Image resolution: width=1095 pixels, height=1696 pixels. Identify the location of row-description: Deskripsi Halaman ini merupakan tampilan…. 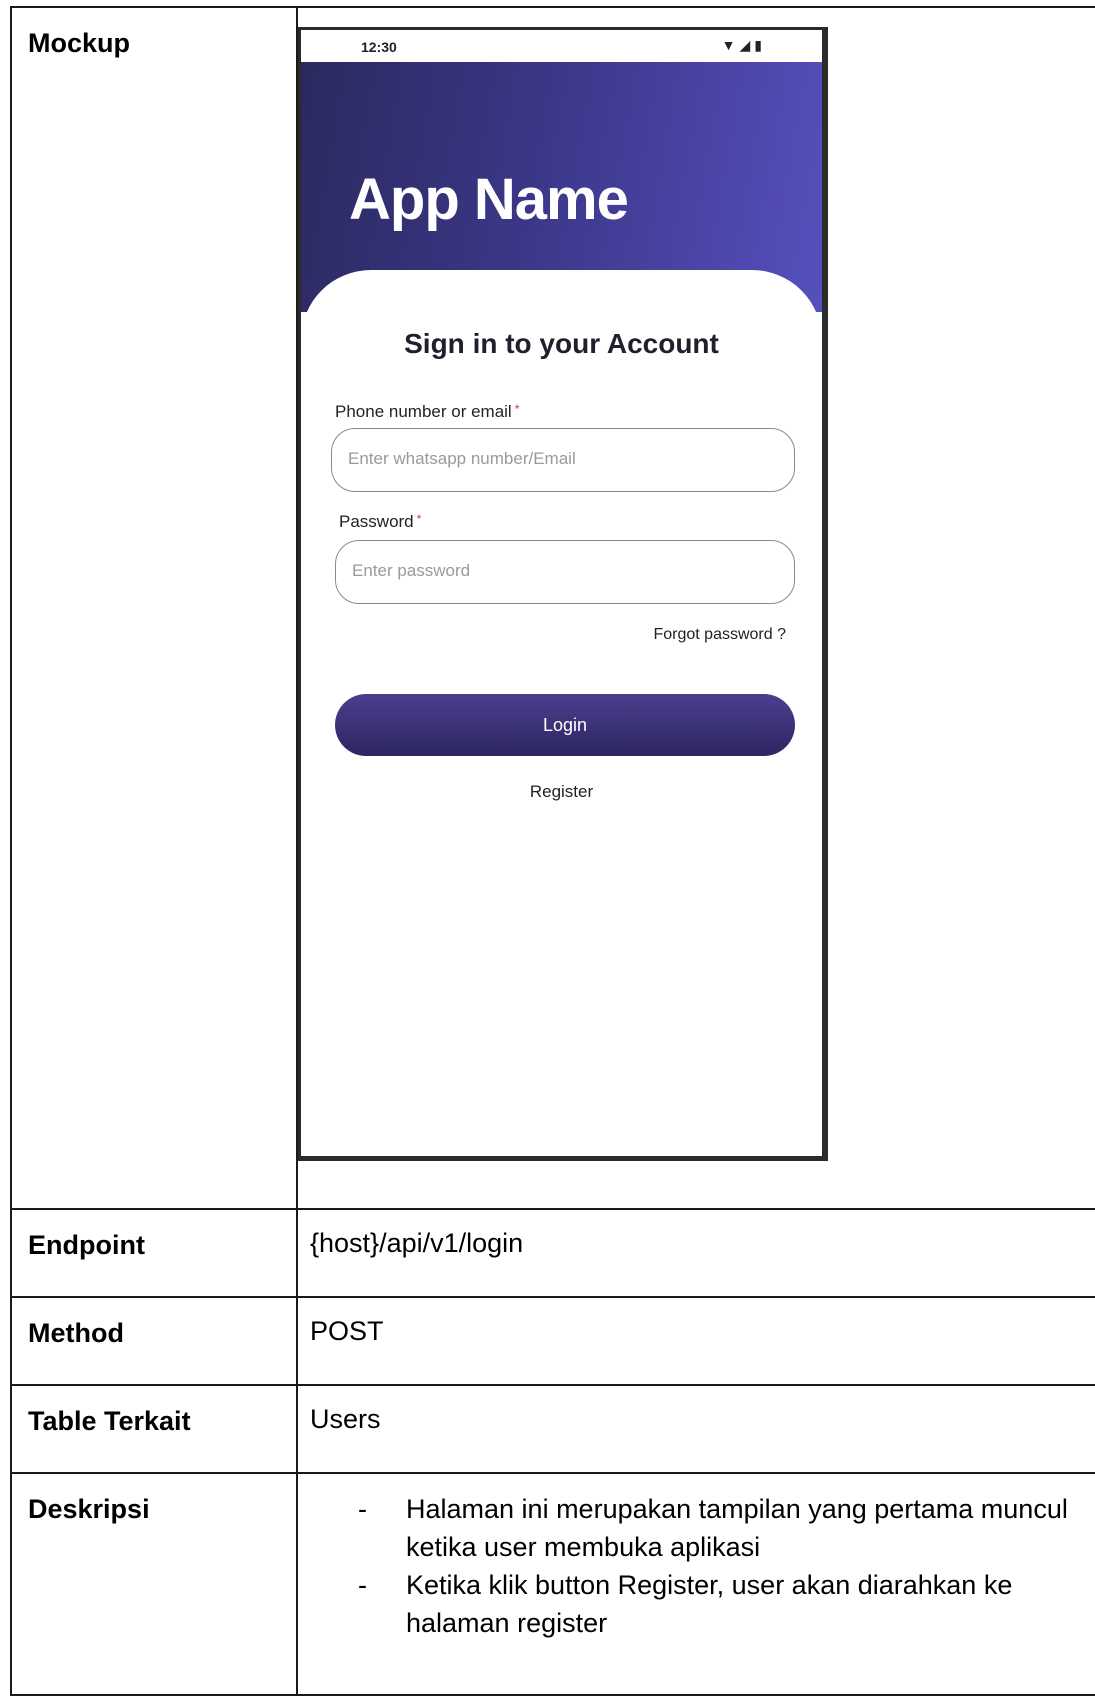
(552, 1584).